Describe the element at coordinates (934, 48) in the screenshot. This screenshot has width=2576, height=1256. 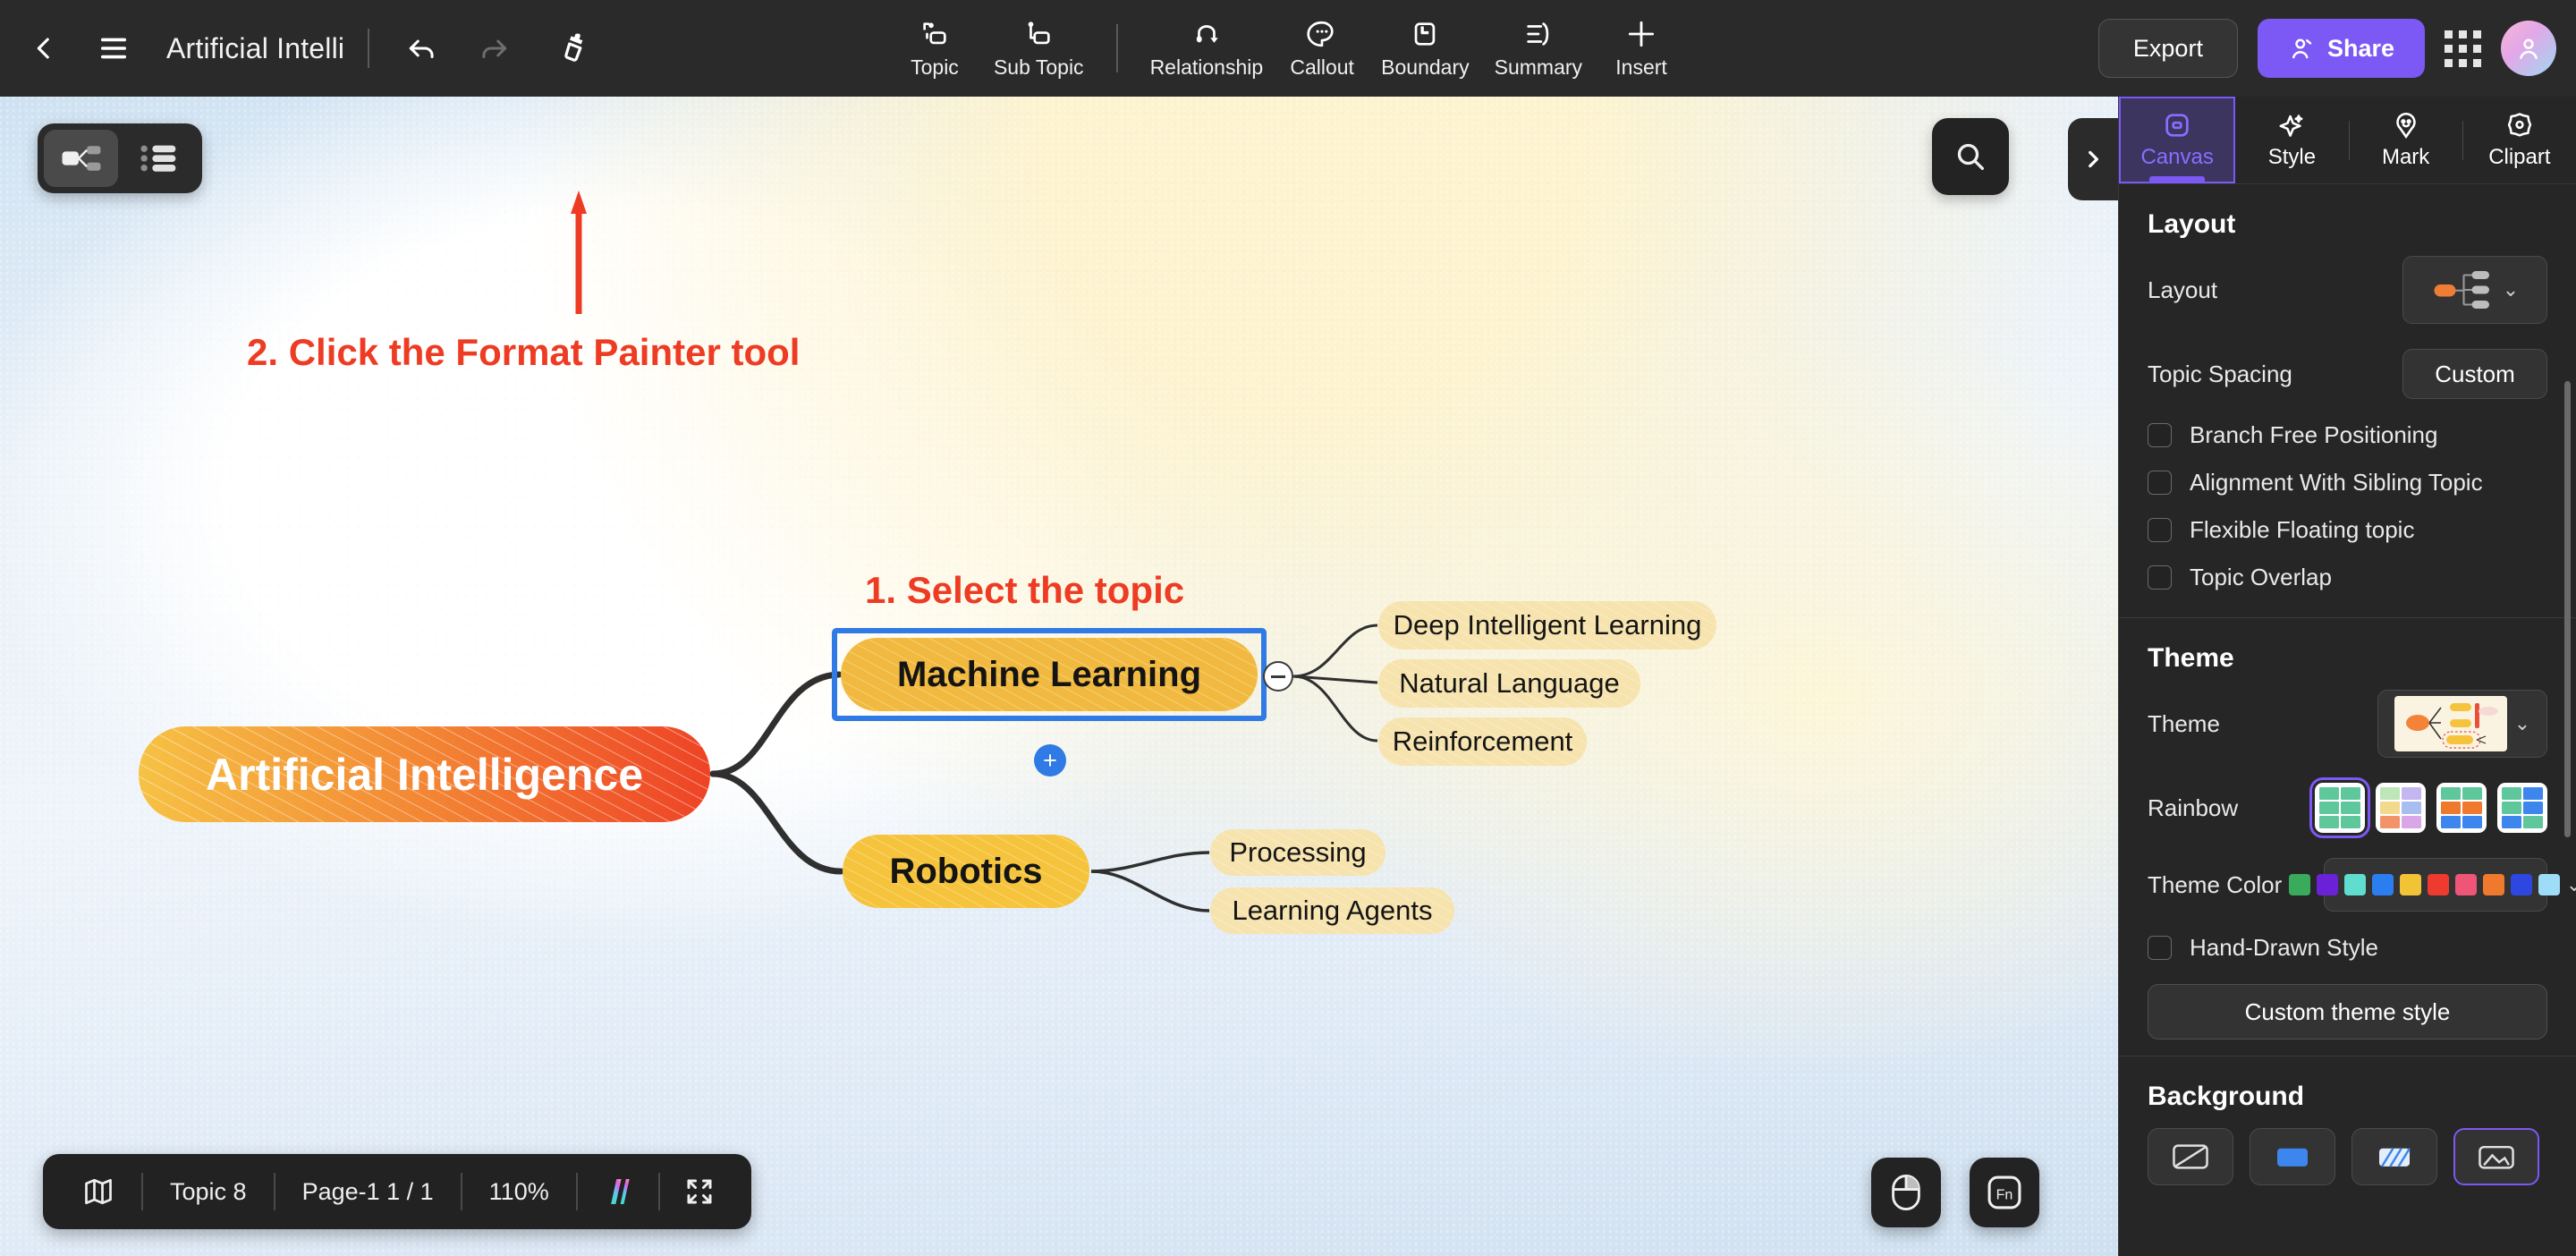
I see `tool-topic: Topic` at that location.